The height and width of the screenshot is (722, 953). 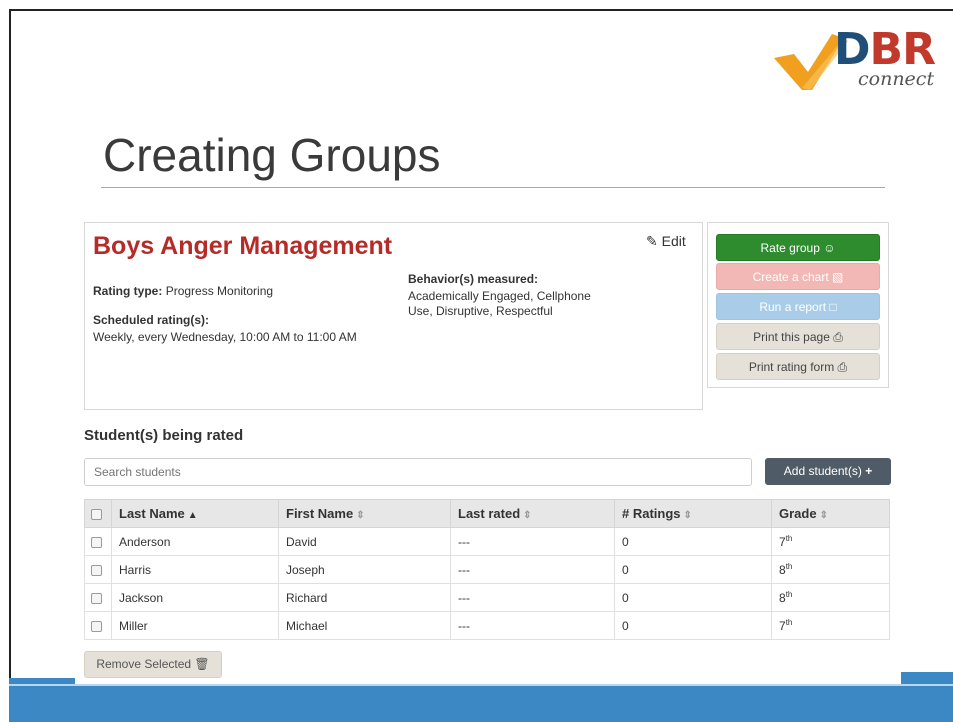 I want to click on col-last-rated: Last rated ⇕, so click(x=532, y=513).